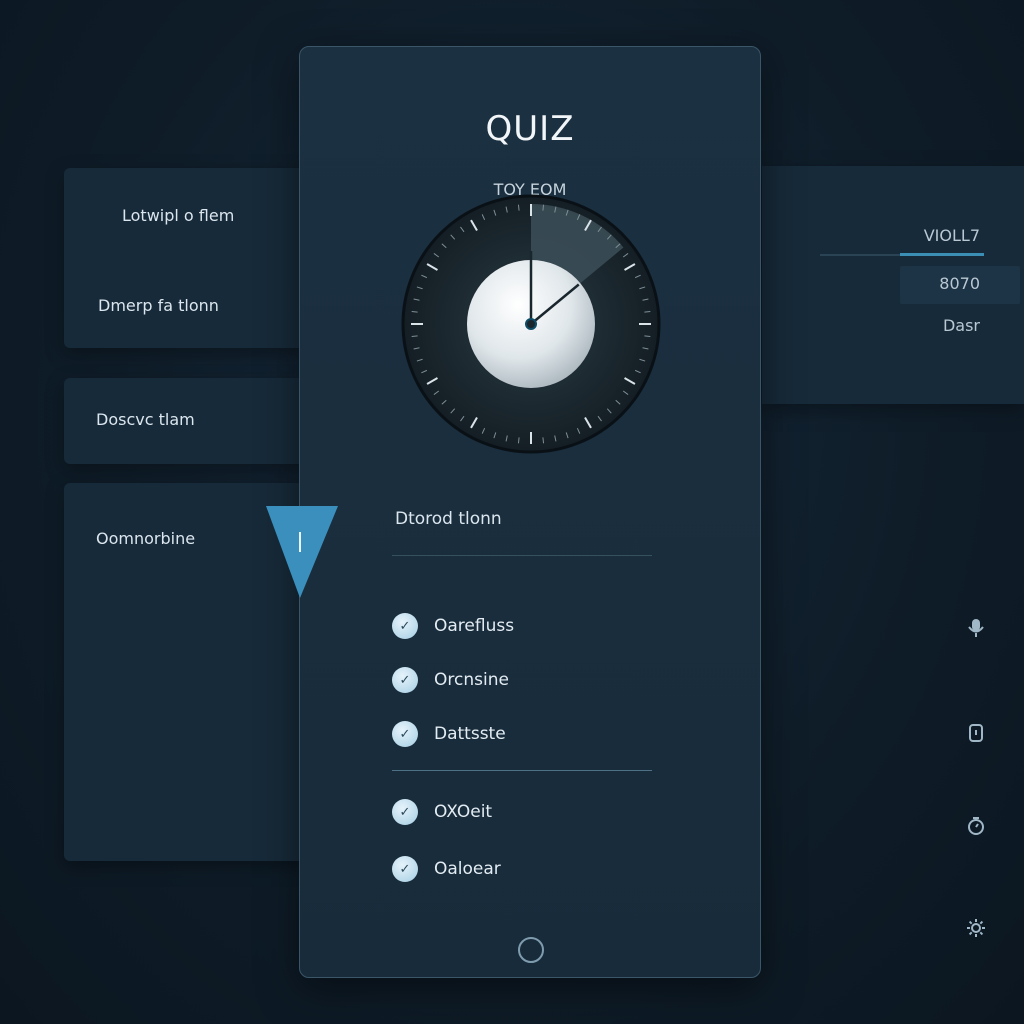 This screenshot has width=1024, height=1024. Describe the element at coordinates (976, 628) in the screenshot. I see `microphone-icon` at that location.